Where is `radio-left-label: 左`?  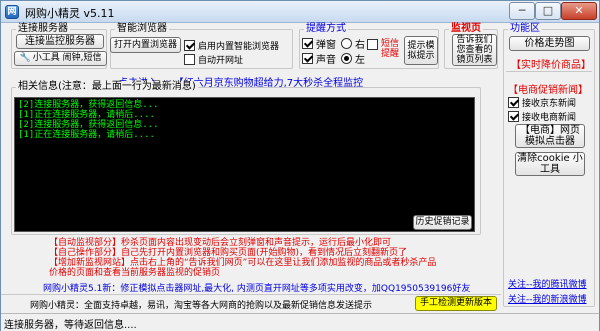 radio-left-label: 左 is located at coordinates (360, 60).